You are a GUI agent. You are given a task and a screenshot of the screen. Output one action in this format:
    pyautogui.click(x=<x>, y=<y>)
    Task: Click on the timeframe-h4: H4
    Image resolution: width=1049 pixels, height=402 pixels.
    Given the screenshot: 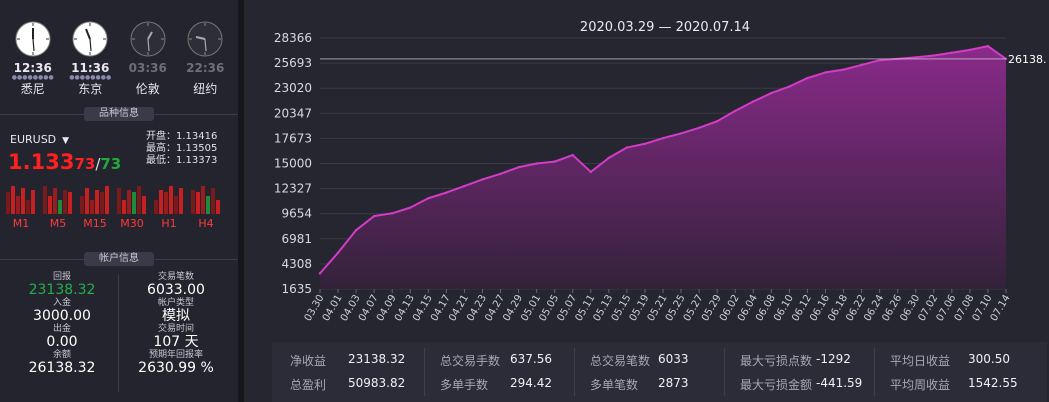 What is the action you would take?
    pyautogui.click(x=206, y=207)
    